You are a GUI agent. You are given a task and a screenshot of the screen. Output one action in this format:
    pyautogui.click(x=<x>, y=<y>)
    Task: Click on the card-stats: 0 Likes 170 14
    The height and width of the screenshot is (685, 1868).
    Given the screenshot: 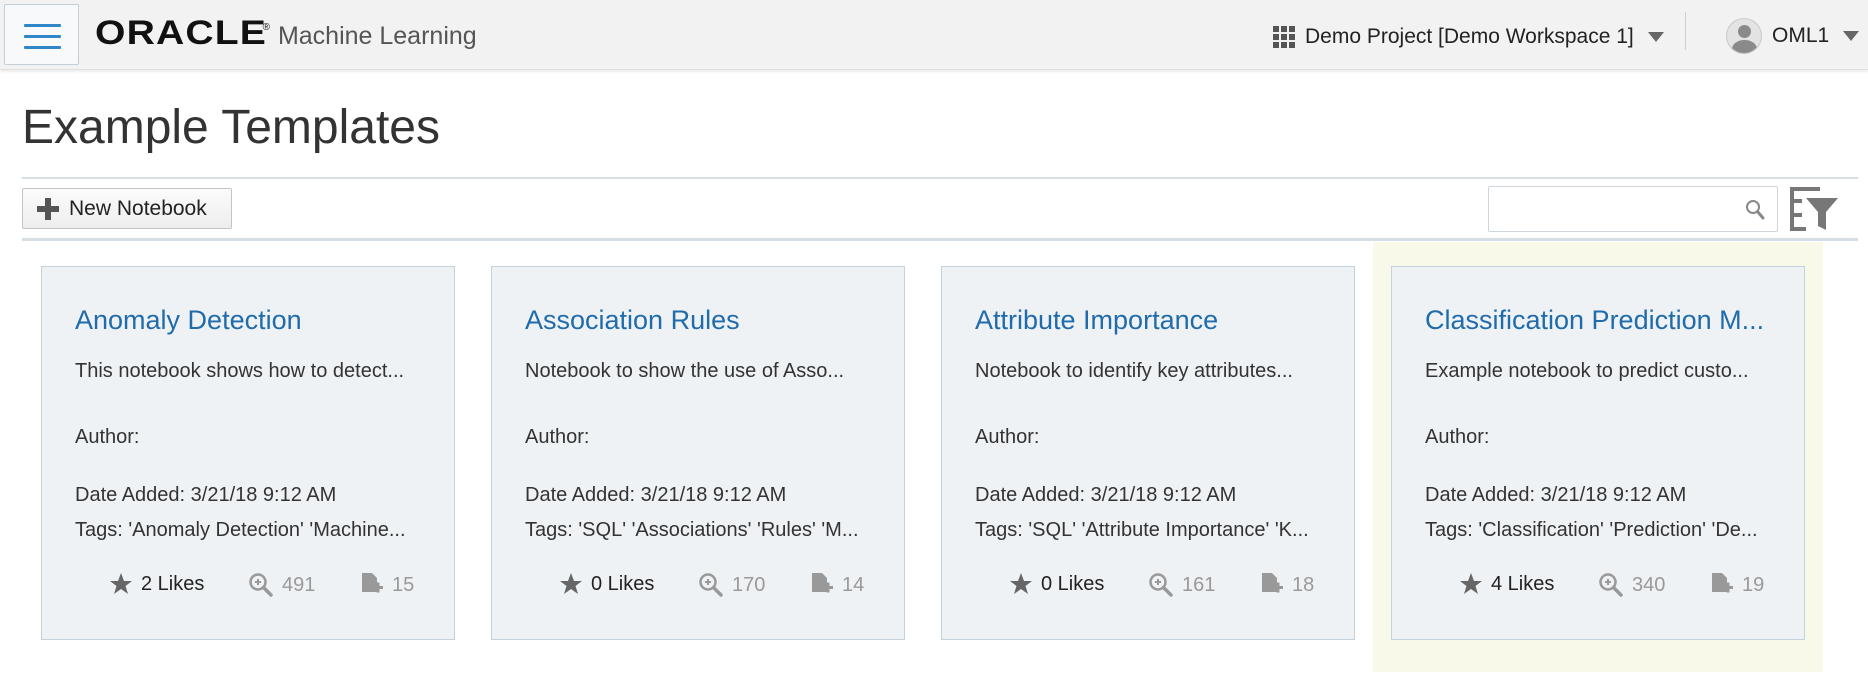 What is the action you would take?
    pyautogui.click(x=699, y=587)
    